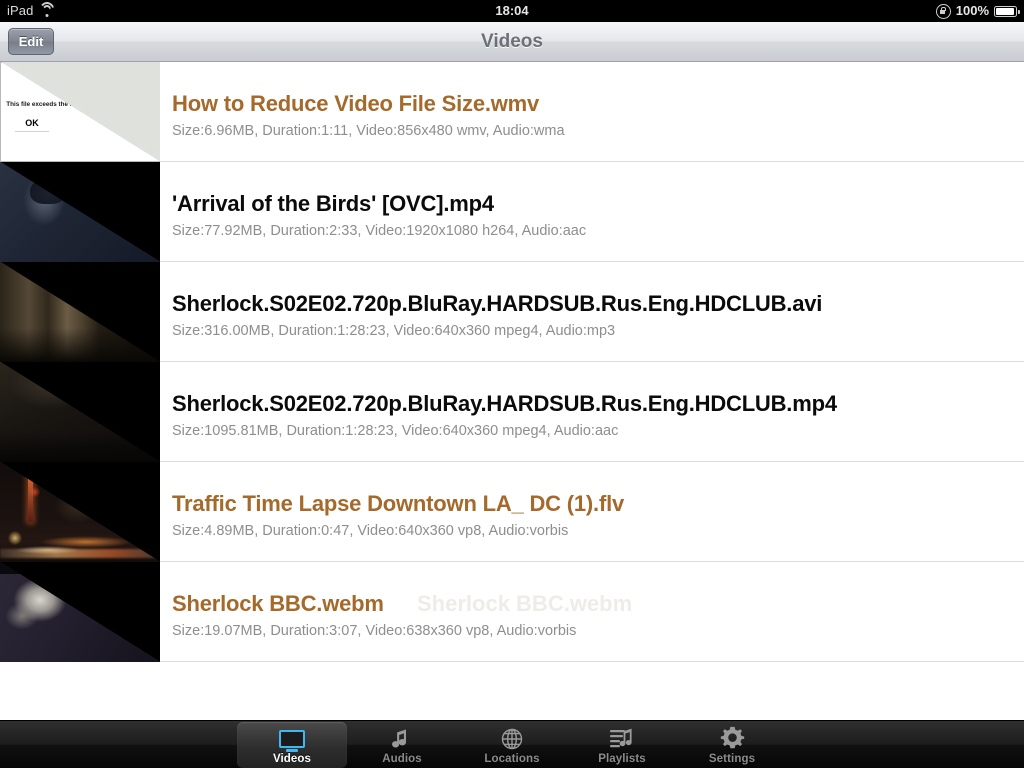  I want to click on video-title: 'Arrival of the Birds' [OVC].mp4, so click(333, 203).